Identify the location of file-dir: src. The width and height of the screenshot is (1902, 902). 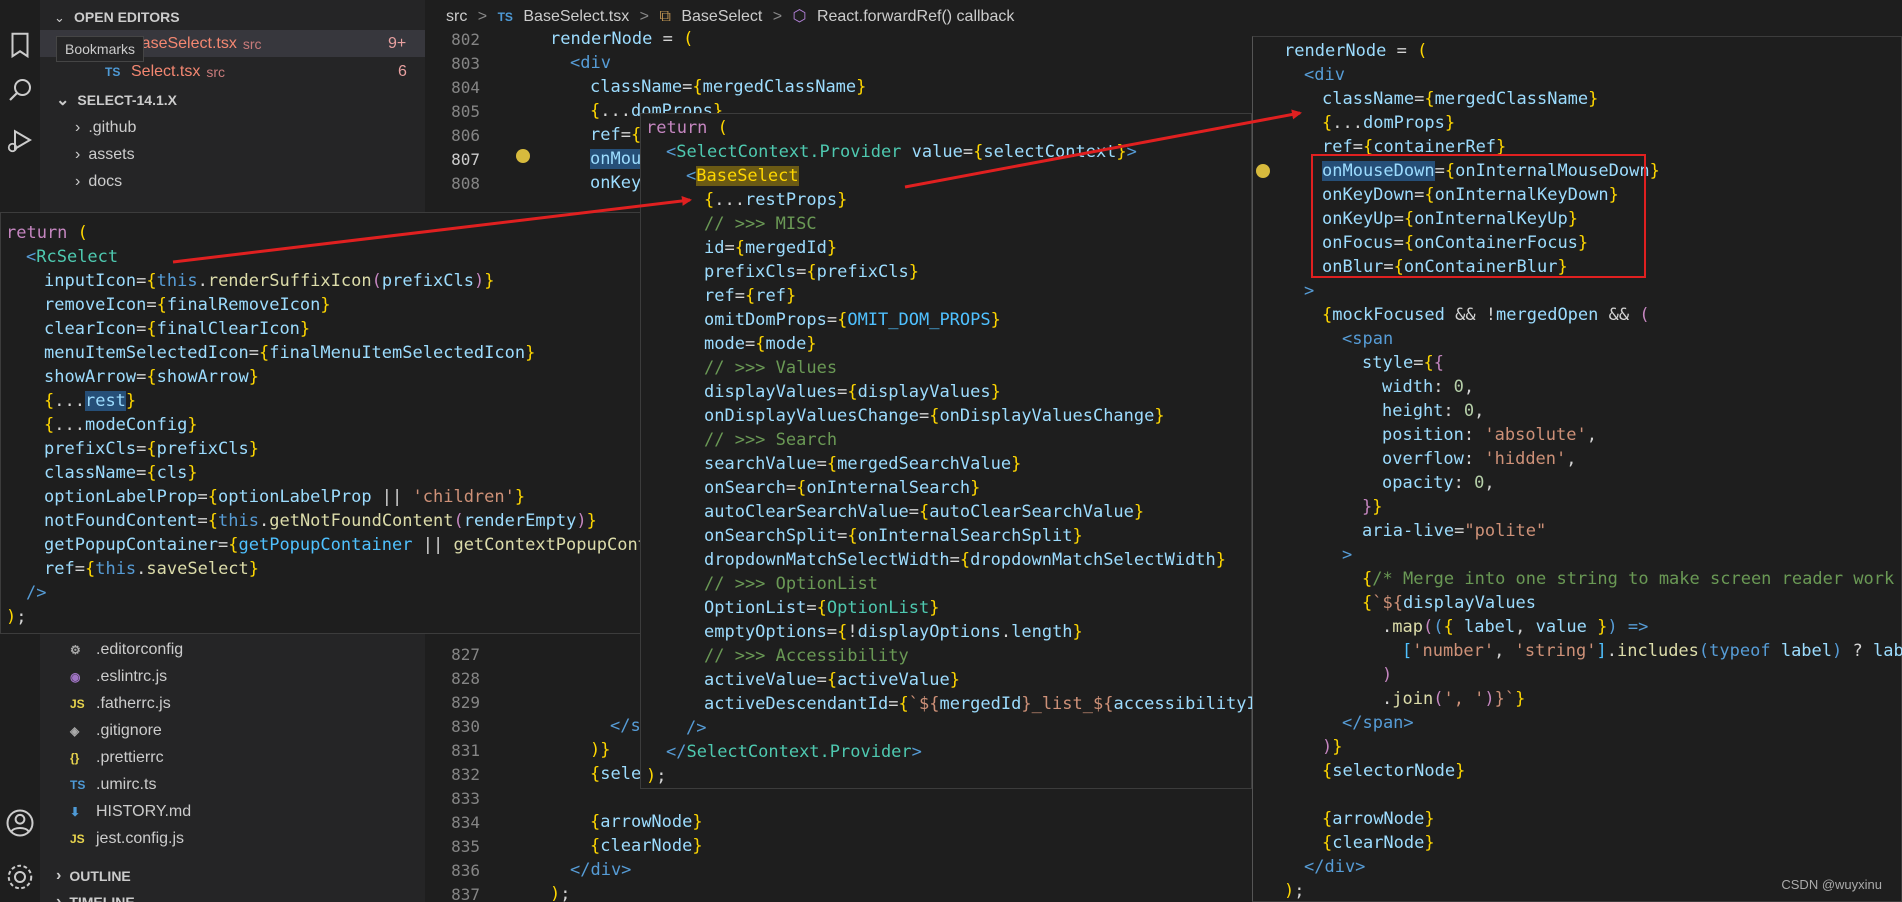
(216, 71).